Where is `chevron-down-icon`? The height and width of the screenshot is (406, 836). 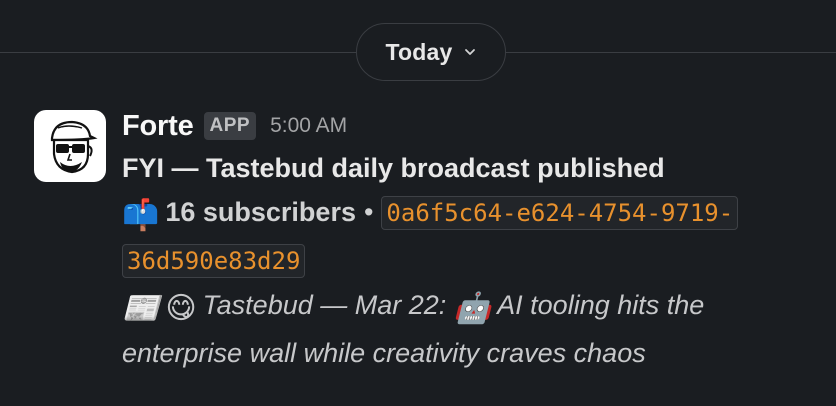 chevron-down-icon is located at coordinates (469, 52).